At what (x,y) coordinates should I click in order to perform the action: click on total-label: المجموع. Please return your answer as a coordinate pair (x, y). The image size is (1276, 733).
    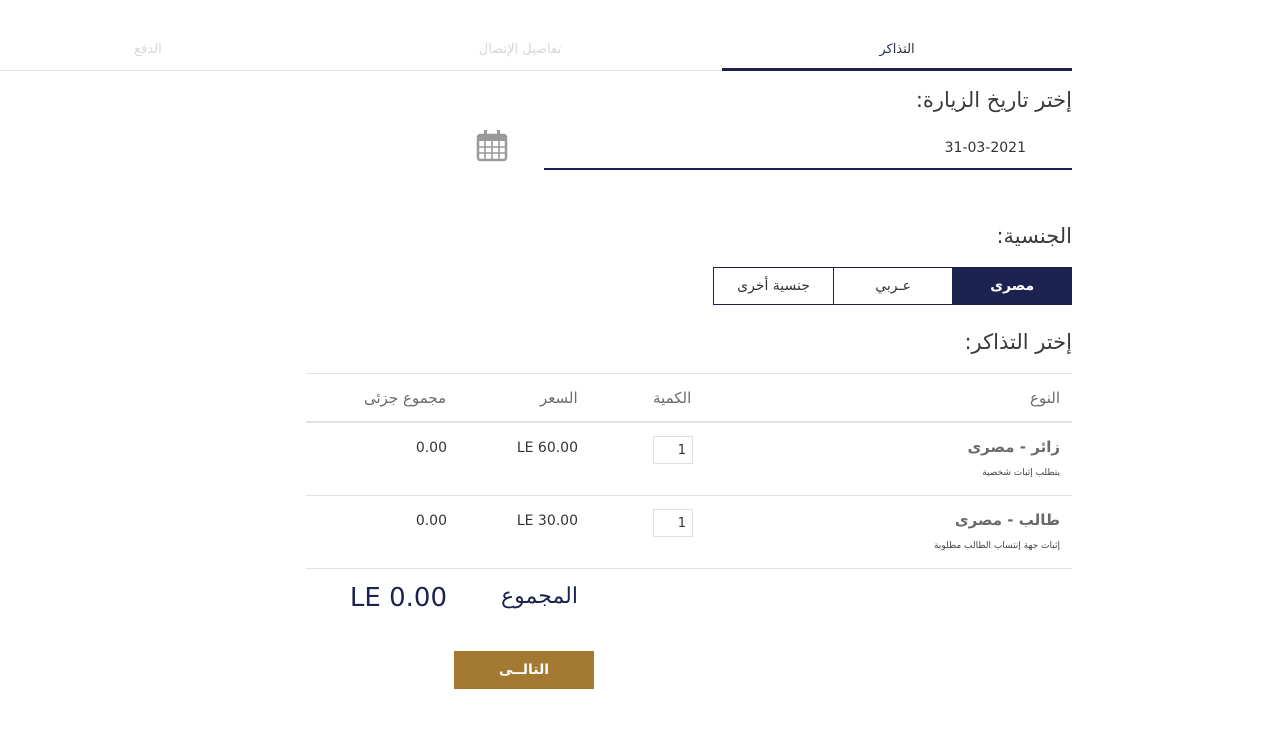
    Looking at the image, I should click on (539, 596).